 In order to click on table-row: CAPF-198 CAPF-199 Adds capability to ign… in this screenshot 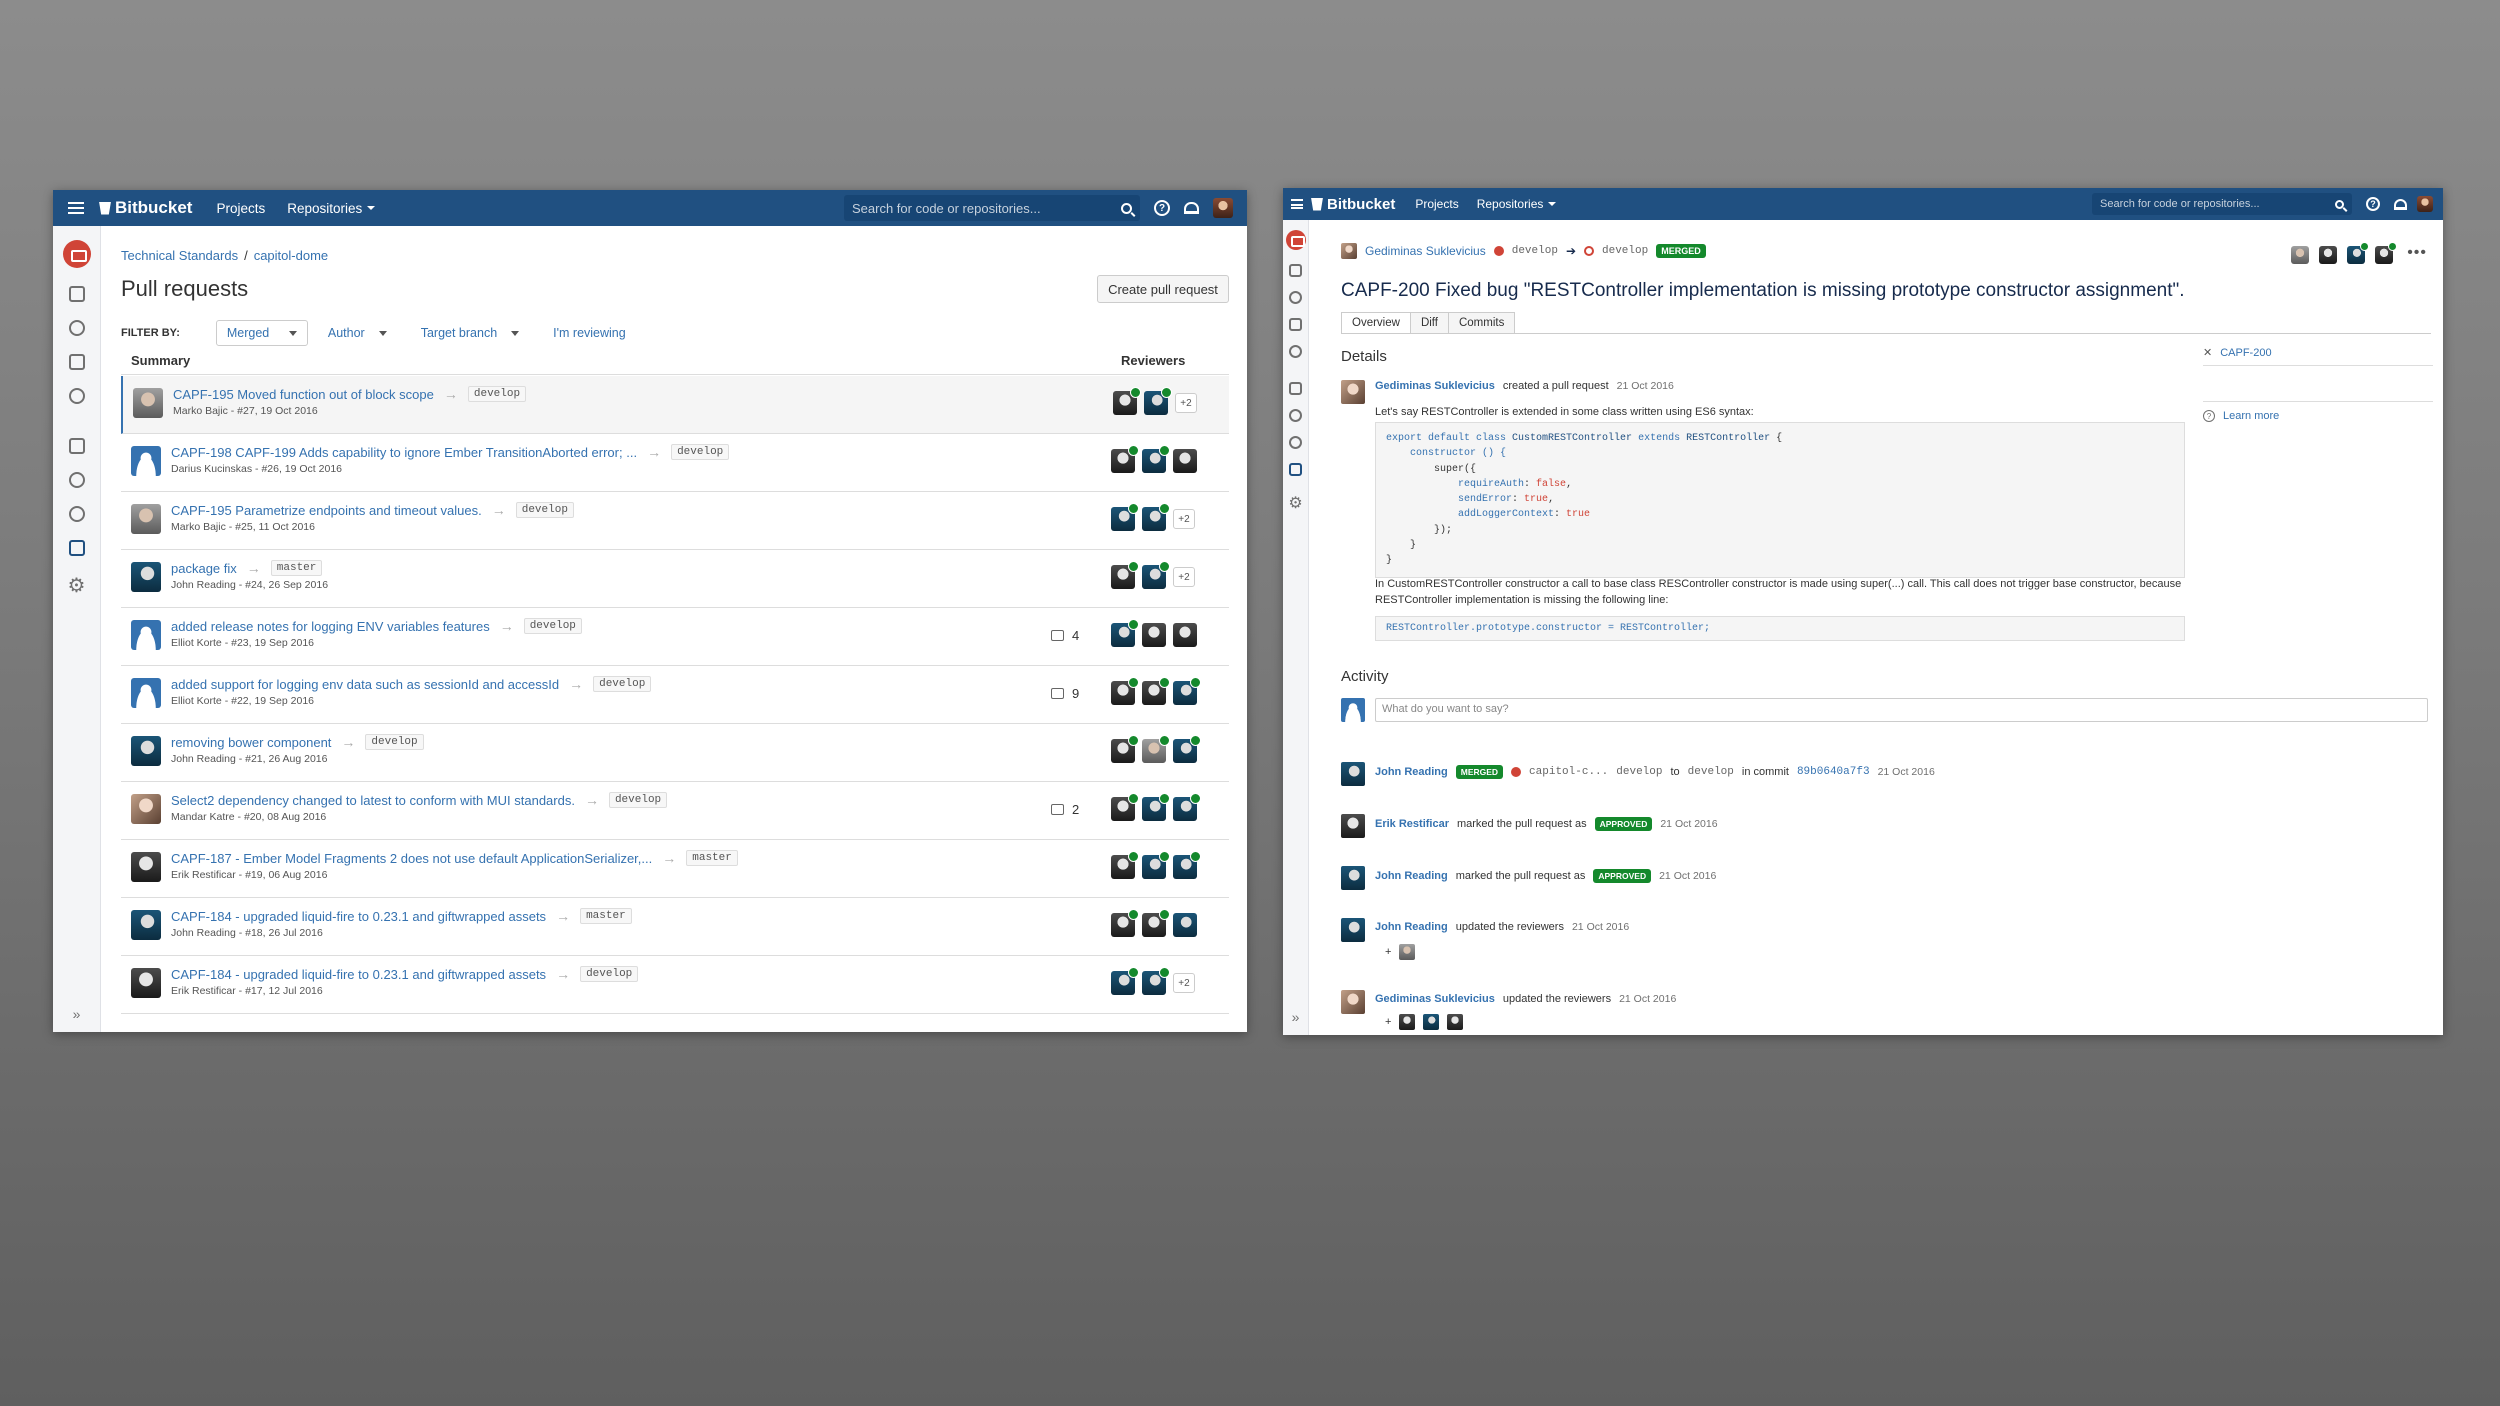, I will do `click(675, 463)`.